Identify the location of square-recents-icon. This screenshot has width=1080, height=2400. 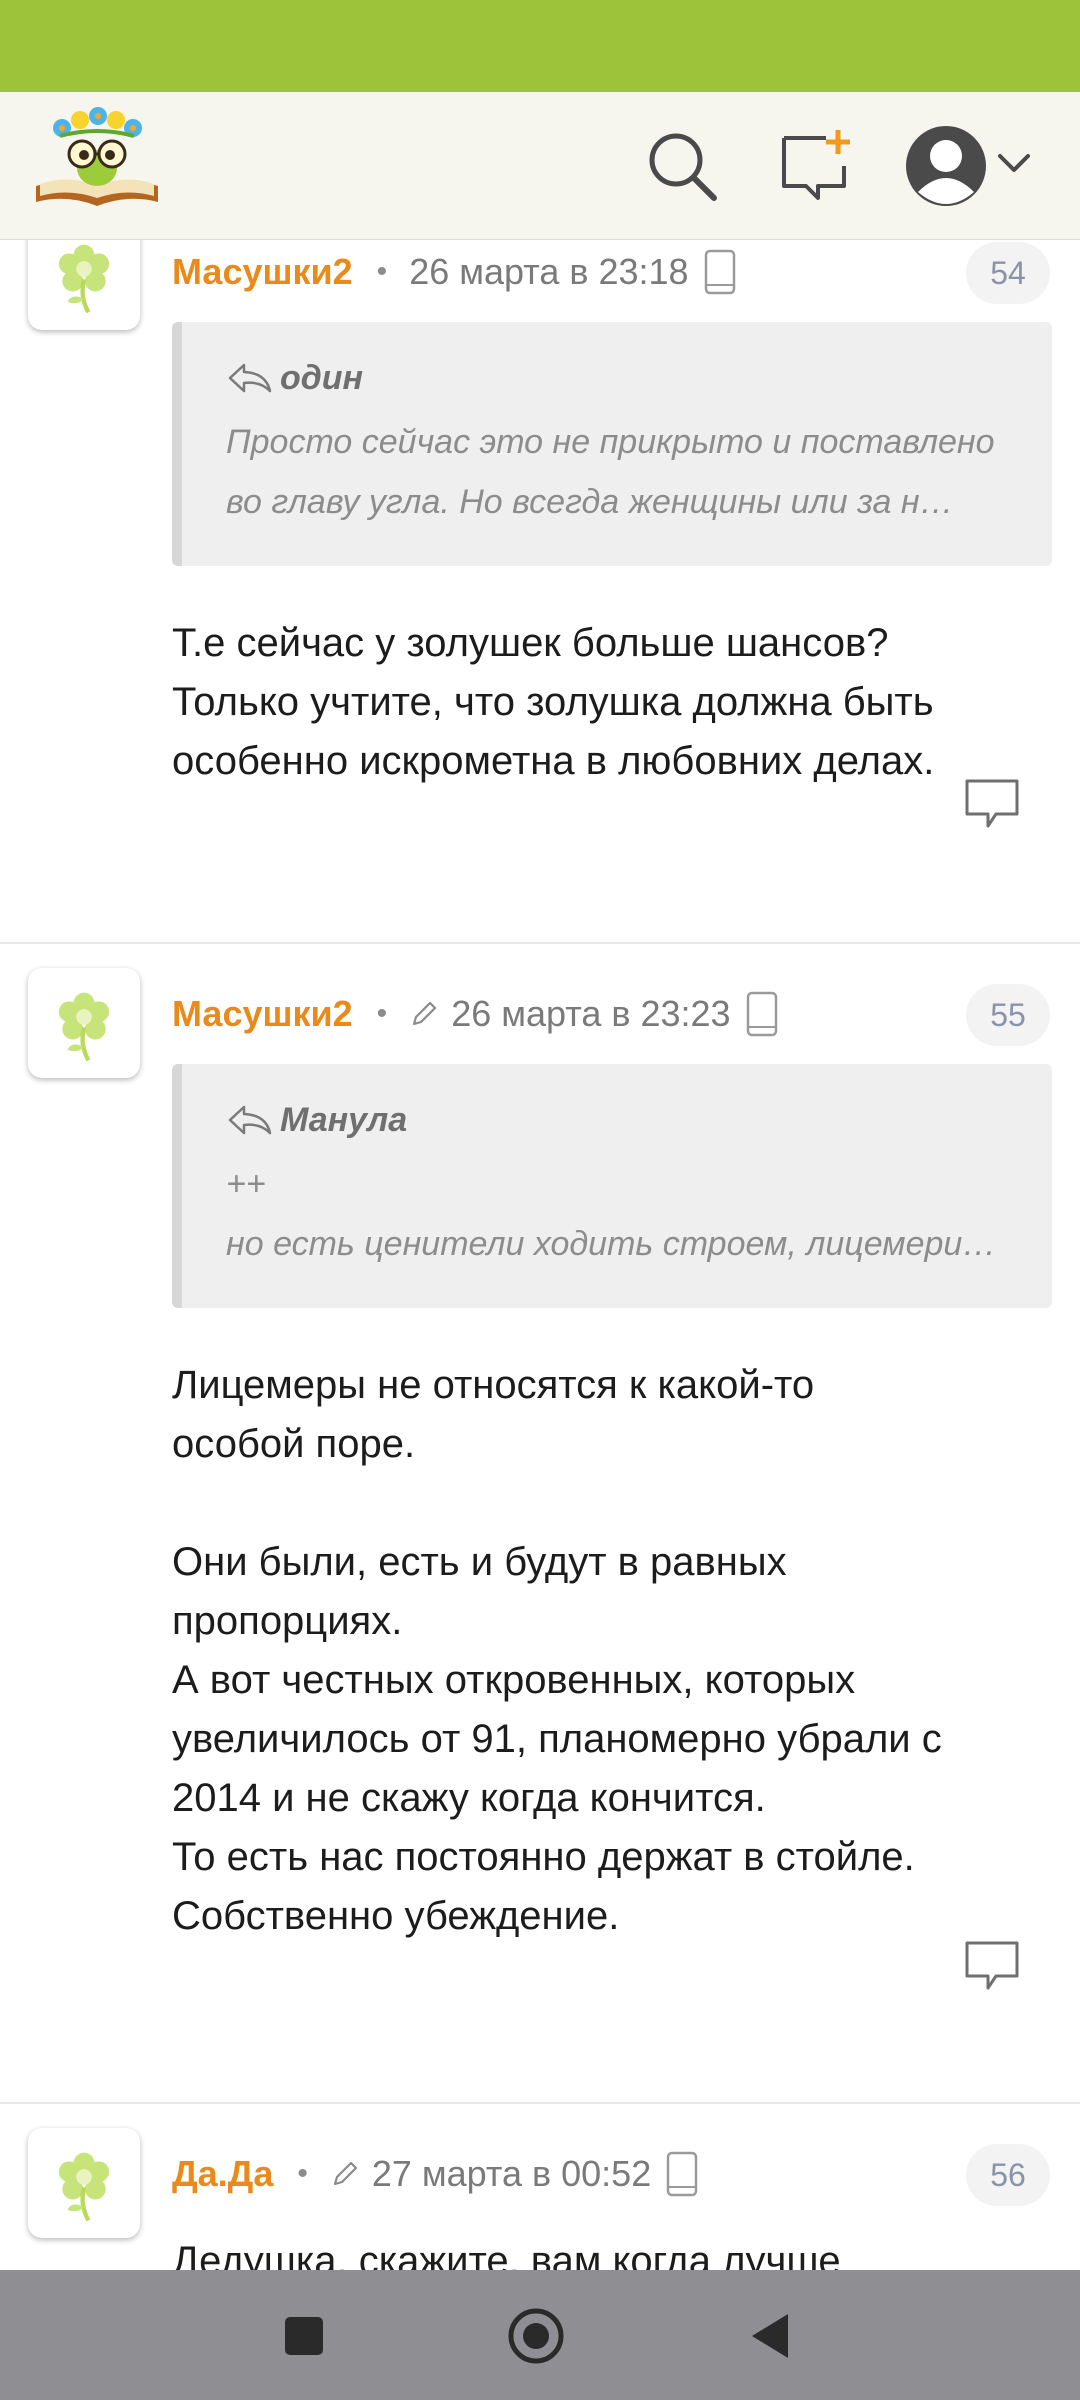
(304, 2336).